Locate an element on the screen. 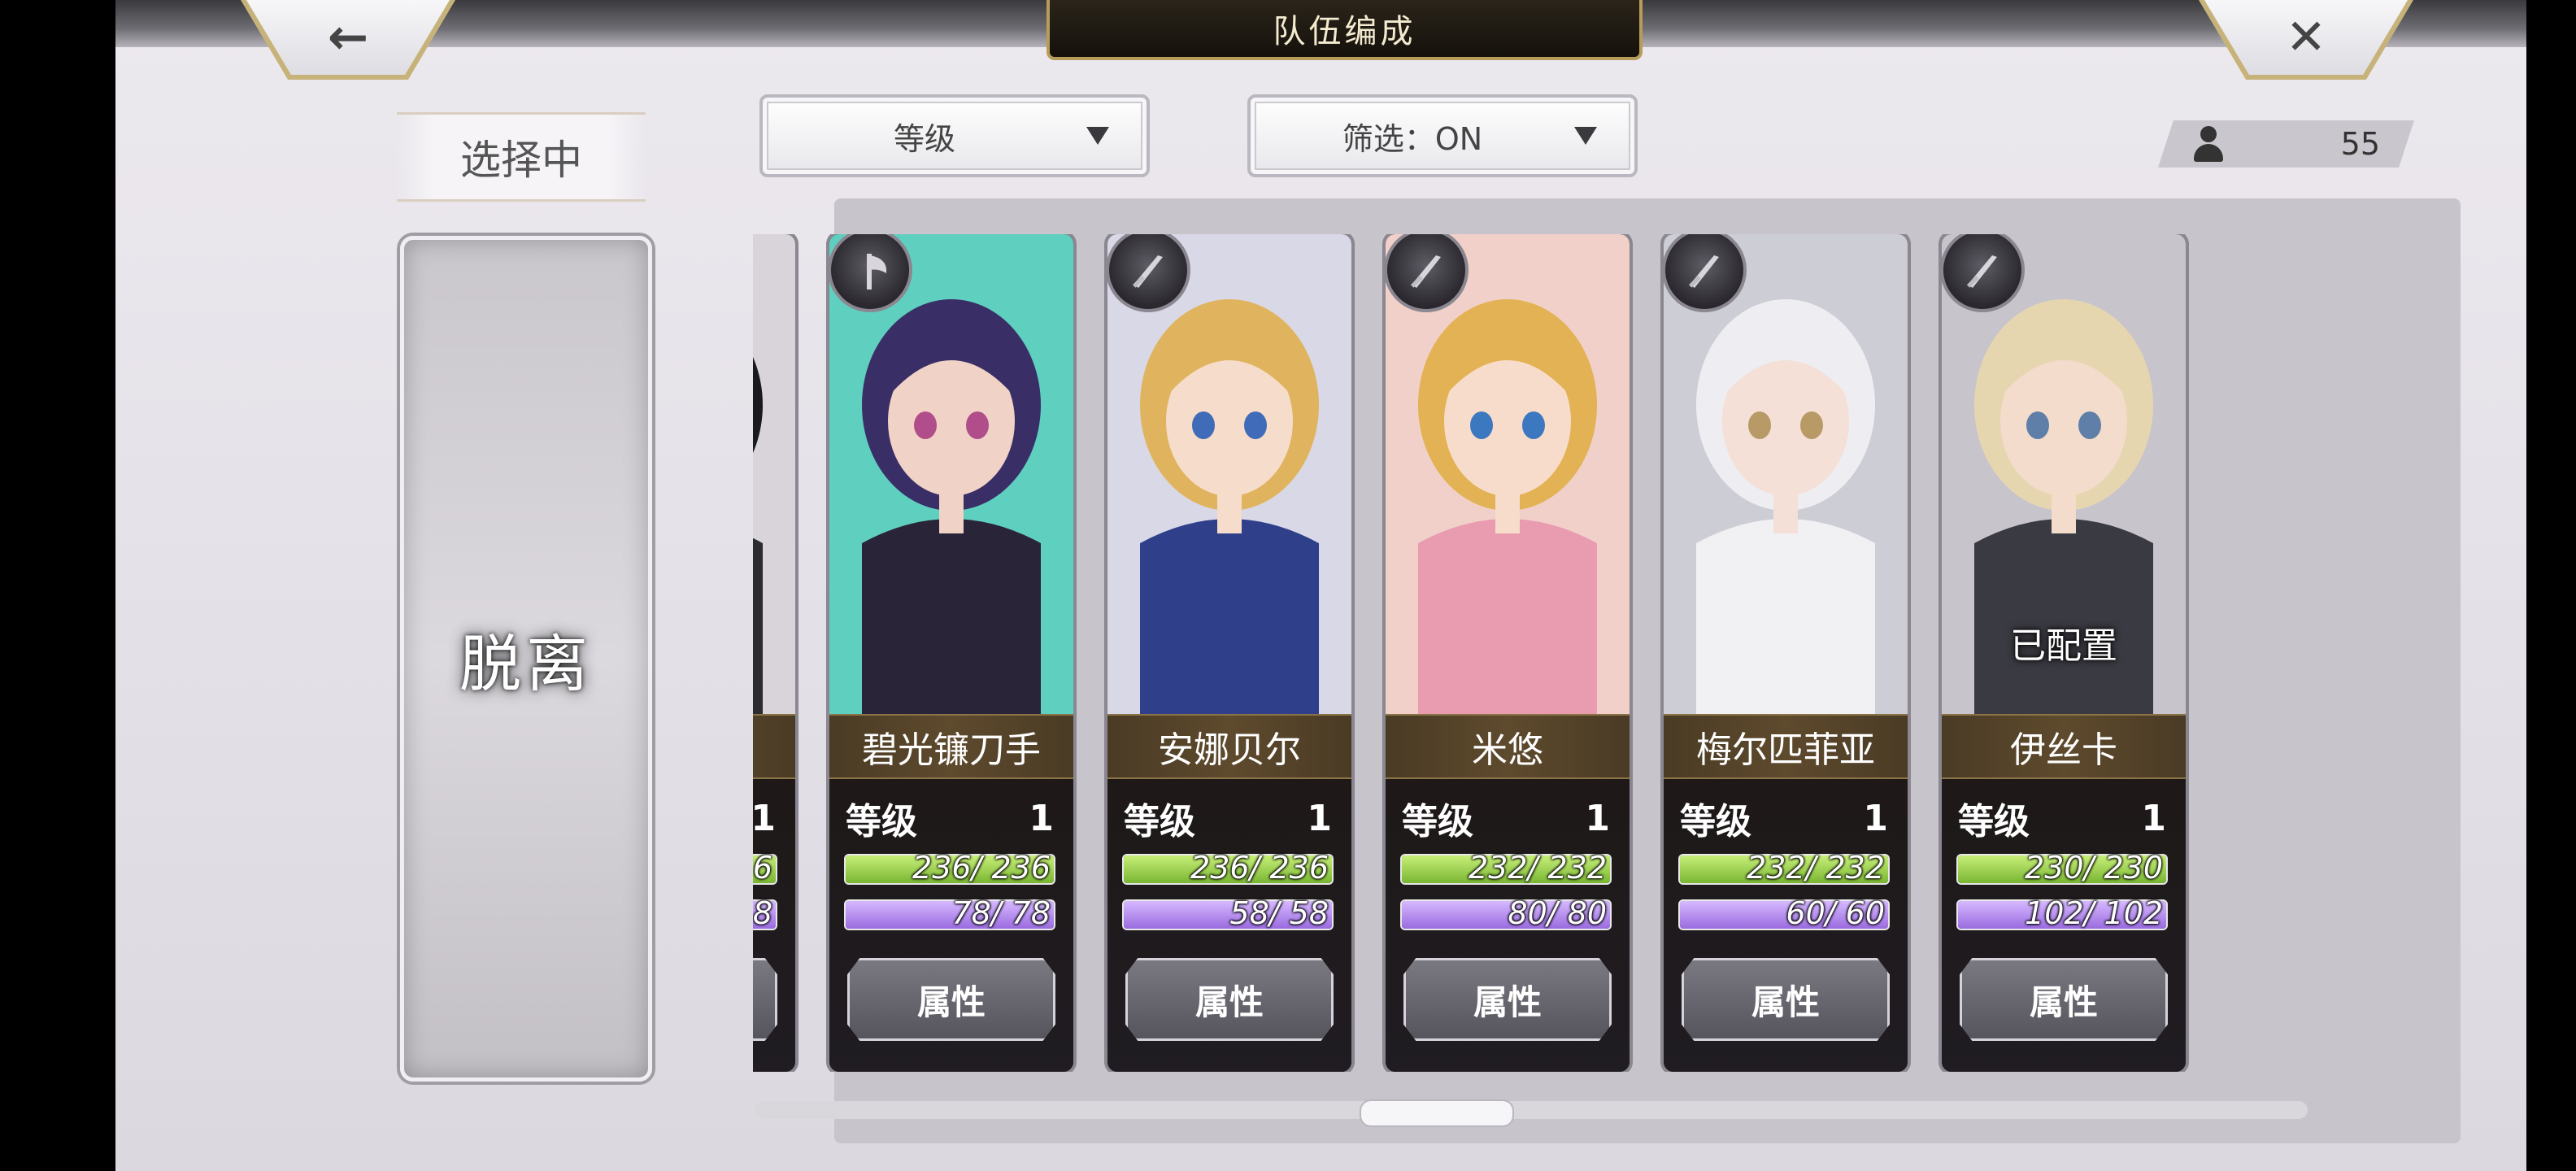 This screenshot has width=2576, height=1171. character-name: 桔梗 is located at coordinates (774, 746).